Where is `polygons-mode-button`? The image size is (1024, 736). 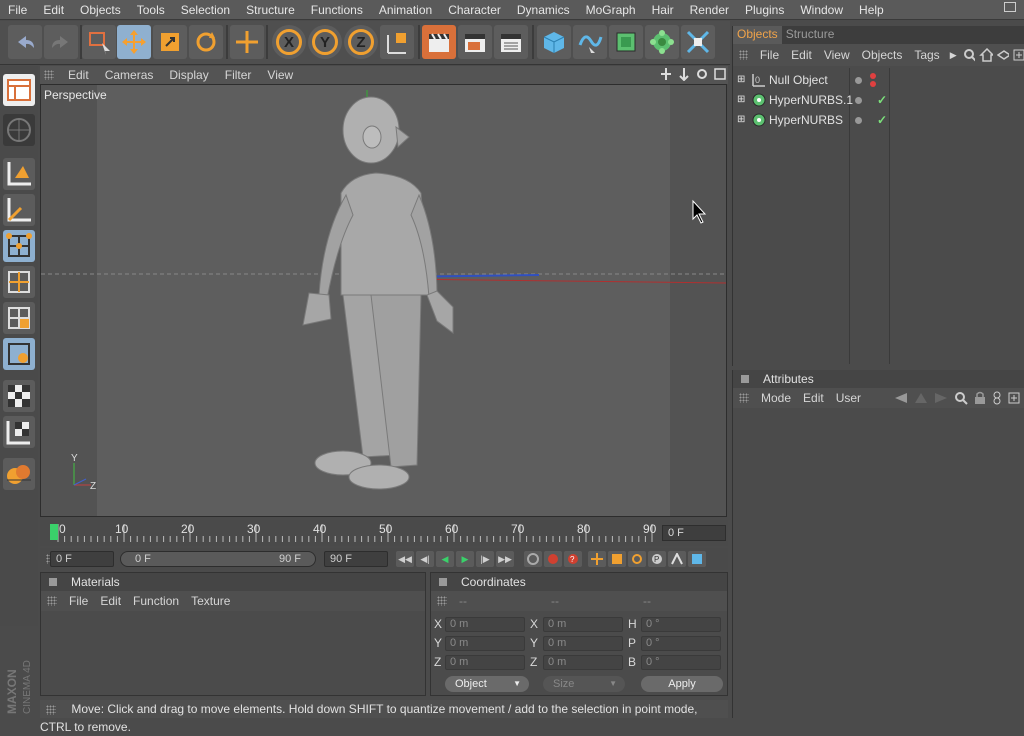
polygons-mode-button is located at coordinates (19, 318).